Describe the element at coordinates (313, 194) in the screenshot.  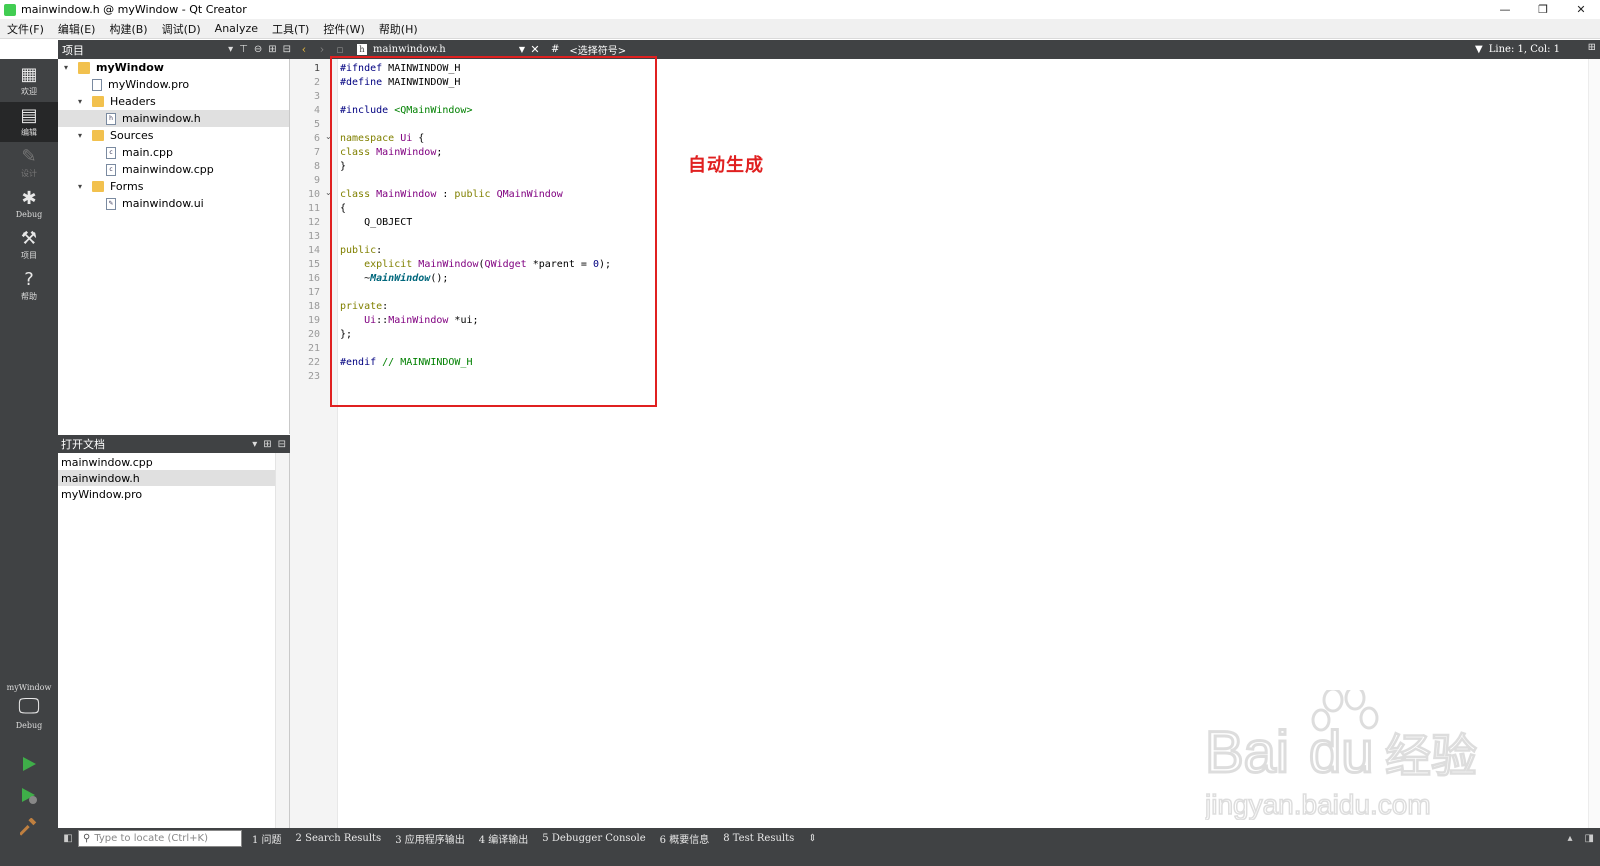
I see `line-number: 10` at that location.